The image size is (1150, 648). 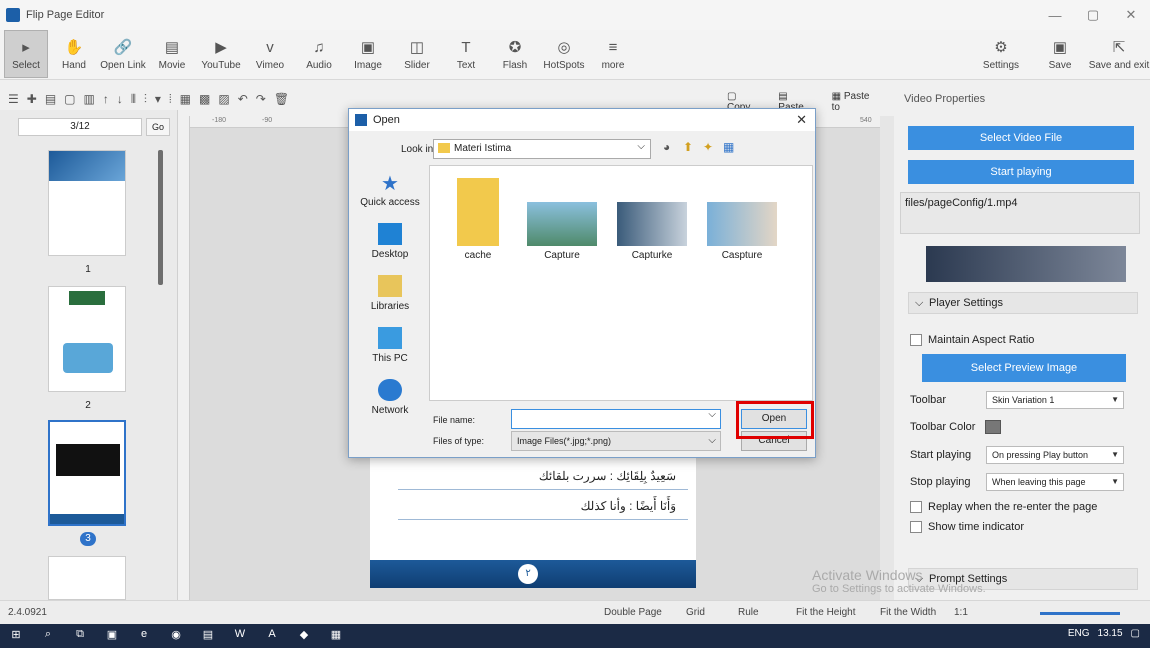 I want to click on tool-hotspots: ◎ HotSpots, so click(x=564, y=54).